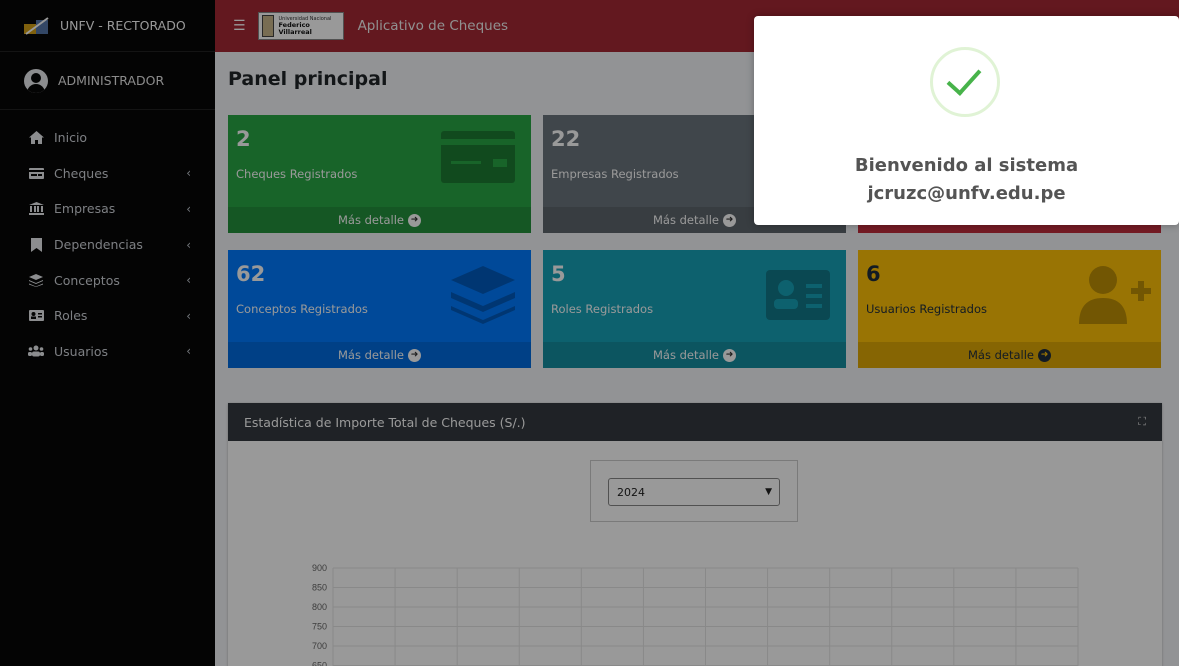  I want to click on success-check-icon, so click(965, 82).